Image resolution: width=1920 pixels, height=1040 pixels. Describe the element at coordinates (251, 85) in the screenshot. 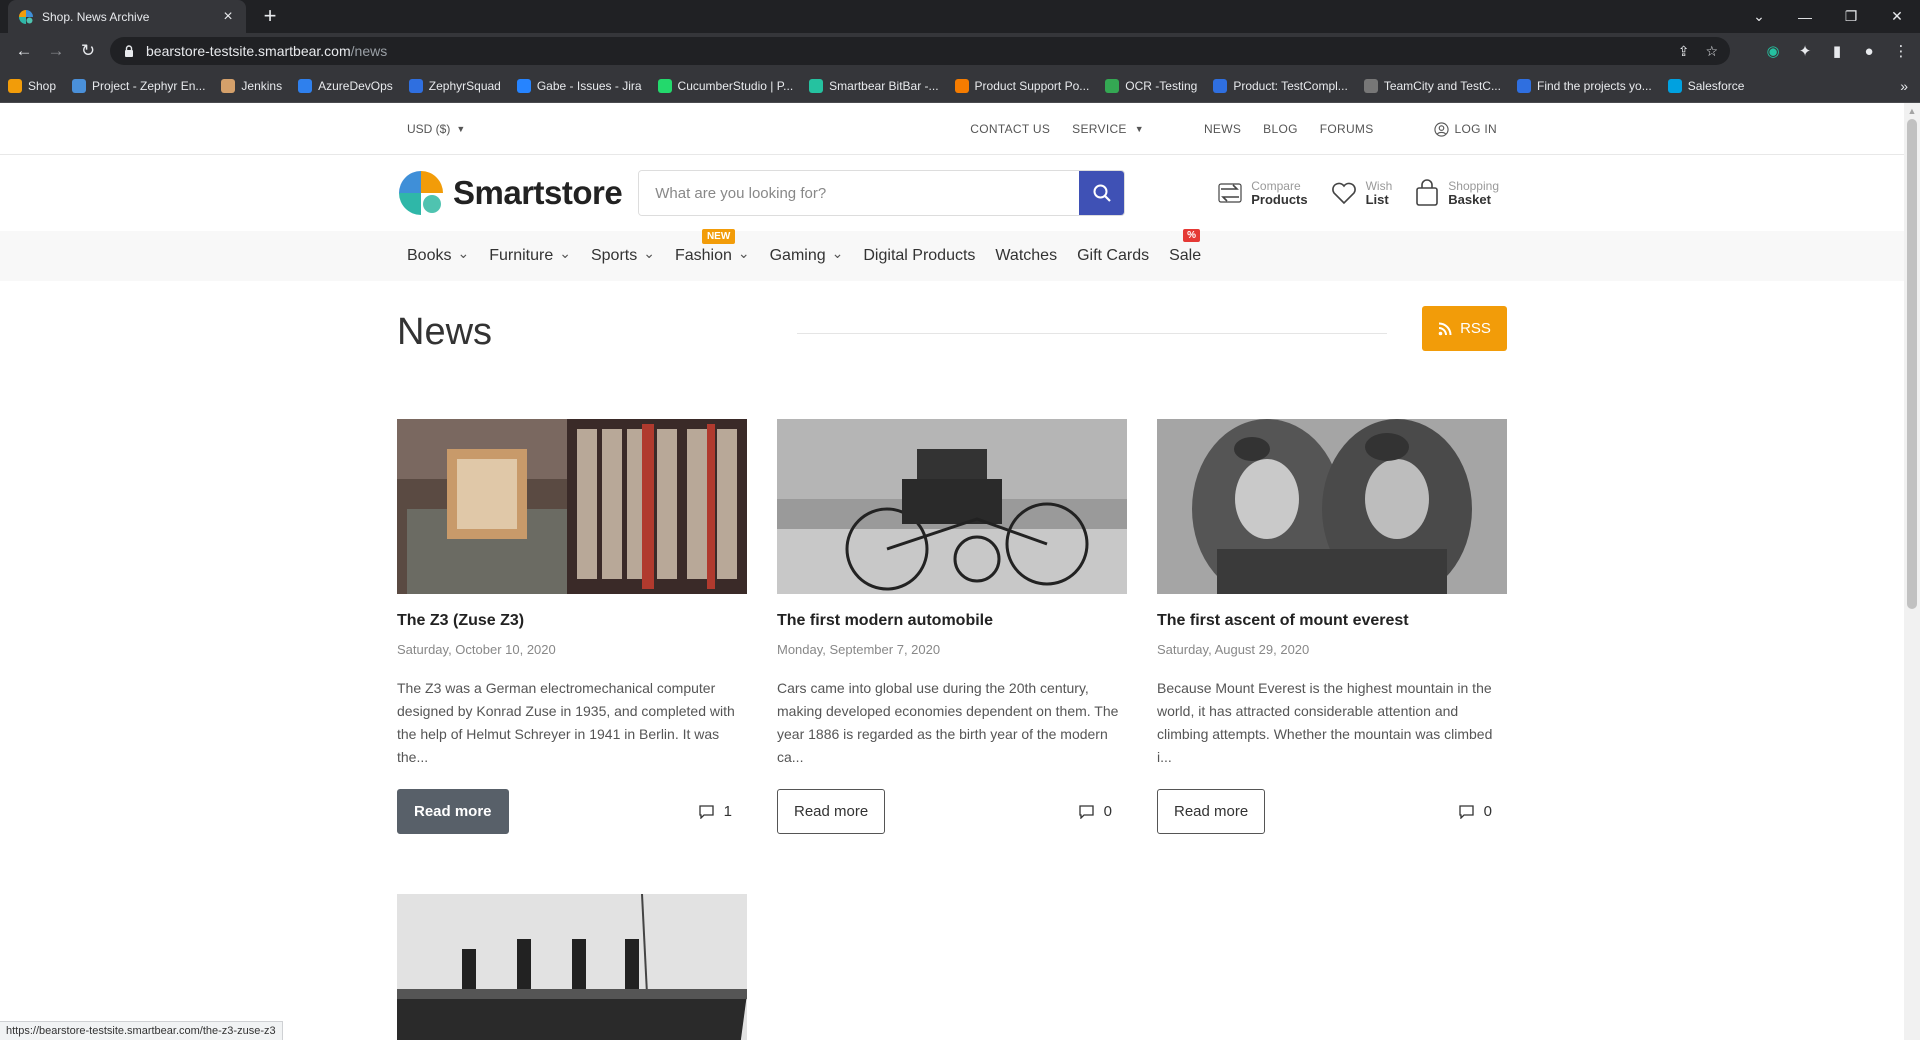

I see `bookmark-item: Jenkins` at that location.